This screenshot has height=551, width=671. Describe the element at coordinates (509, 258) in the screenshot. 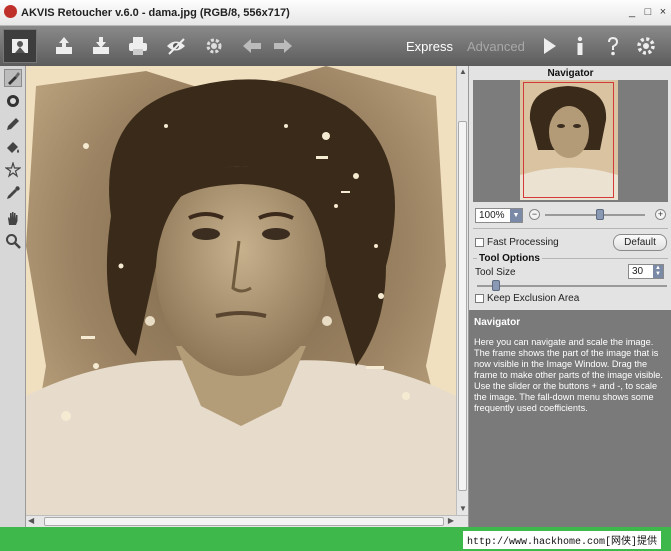

I see `tool-options-title: Tool Options` at that location.